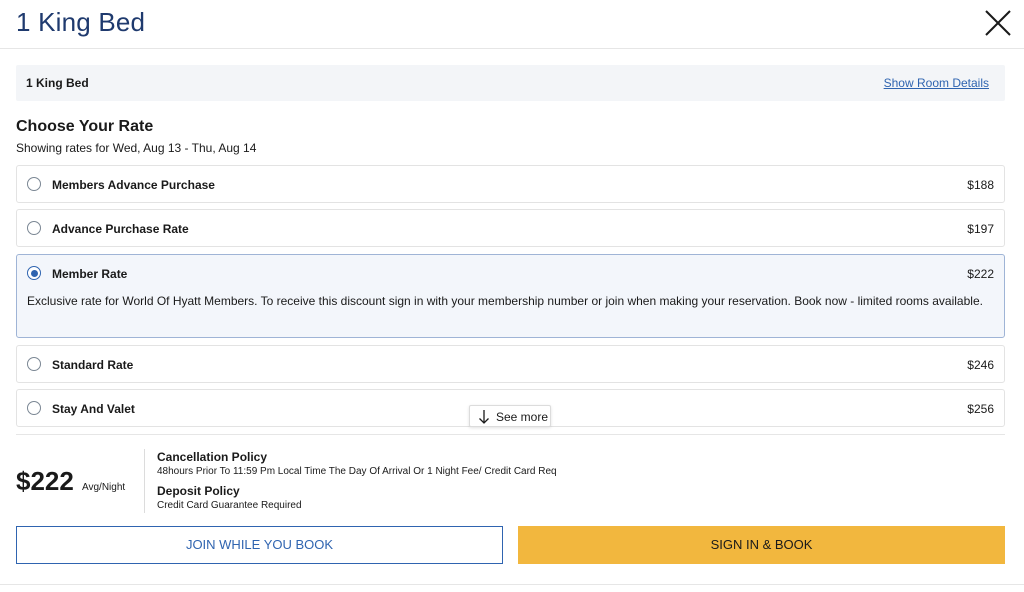  I want to click on rate-option-members-advance-purchase: Members Advance Purchase $188, so click(510, 184).